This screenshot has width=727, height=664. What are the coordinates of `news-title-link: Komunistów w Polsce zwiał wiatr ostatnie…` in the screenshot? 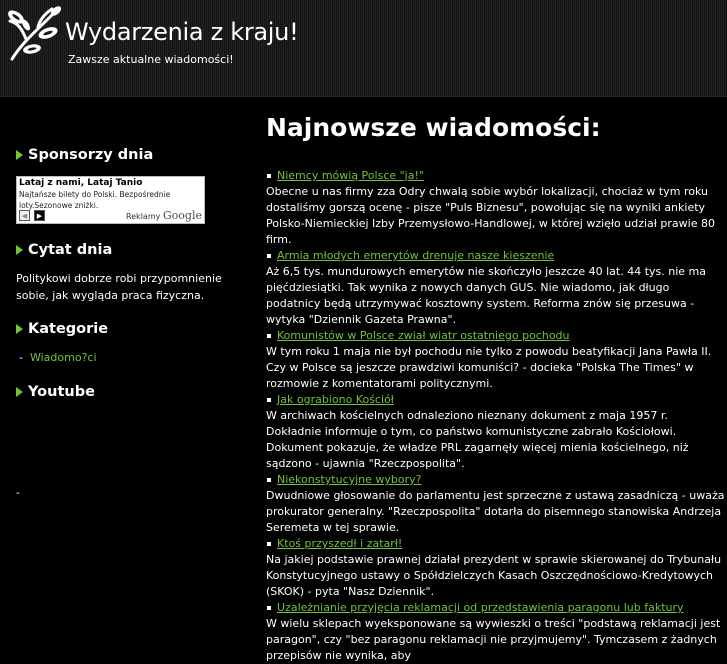 It's located at (423, 335).